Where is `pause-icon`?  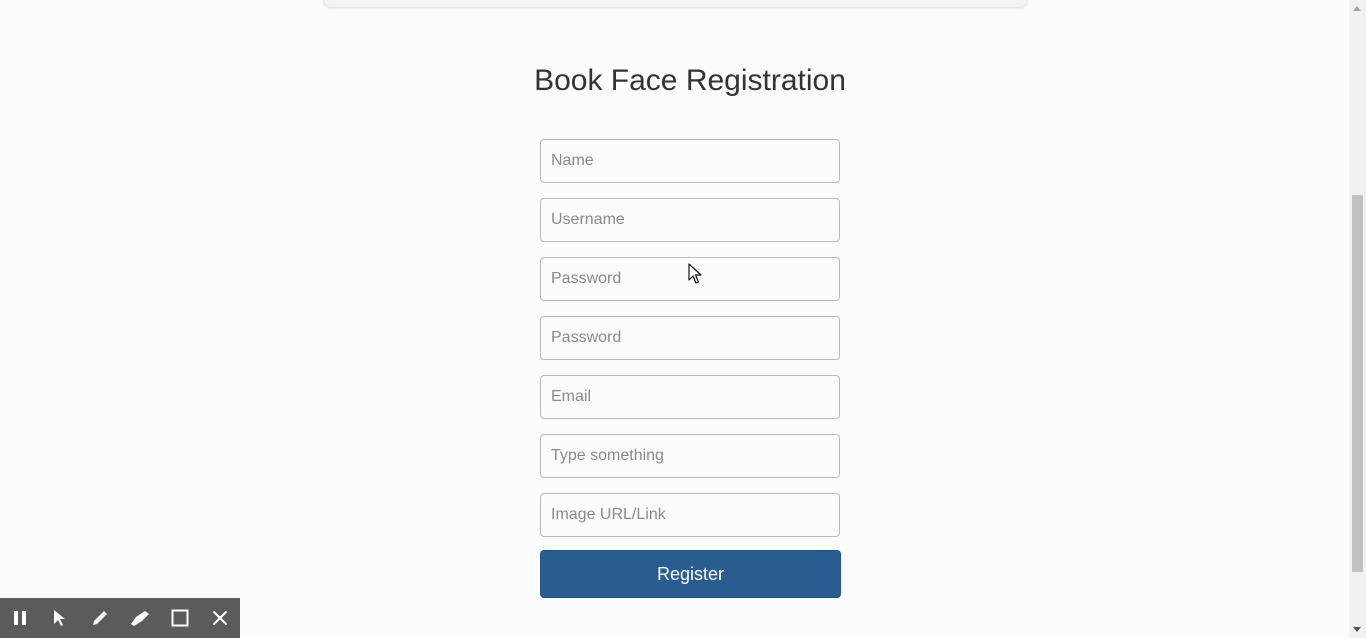
pause-icon is located at coordinates (20, 618).